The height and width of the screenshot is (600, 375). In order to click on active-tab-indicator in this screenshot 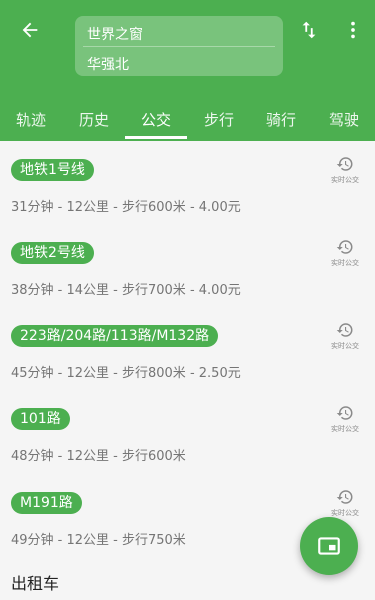, I will do `click(156, 137)`.